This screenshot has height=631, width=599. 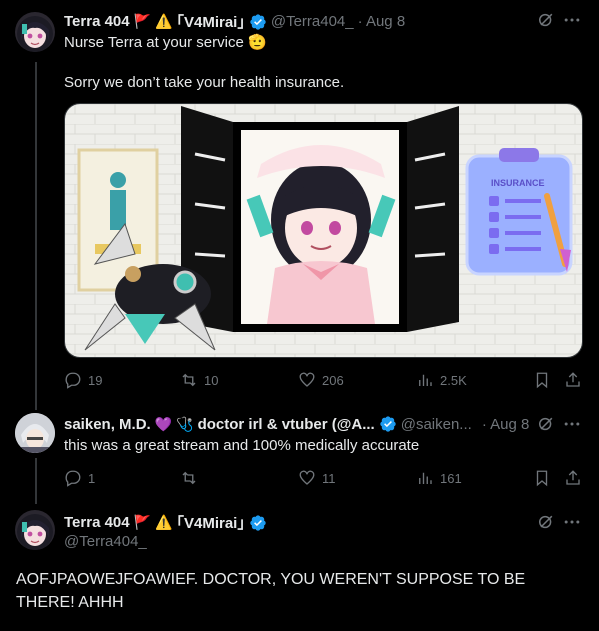 What do you see at coordinates (107, 424) in the screenshot?
I see `author-name: saiken, M.D.` at bounding box center [107, 424].